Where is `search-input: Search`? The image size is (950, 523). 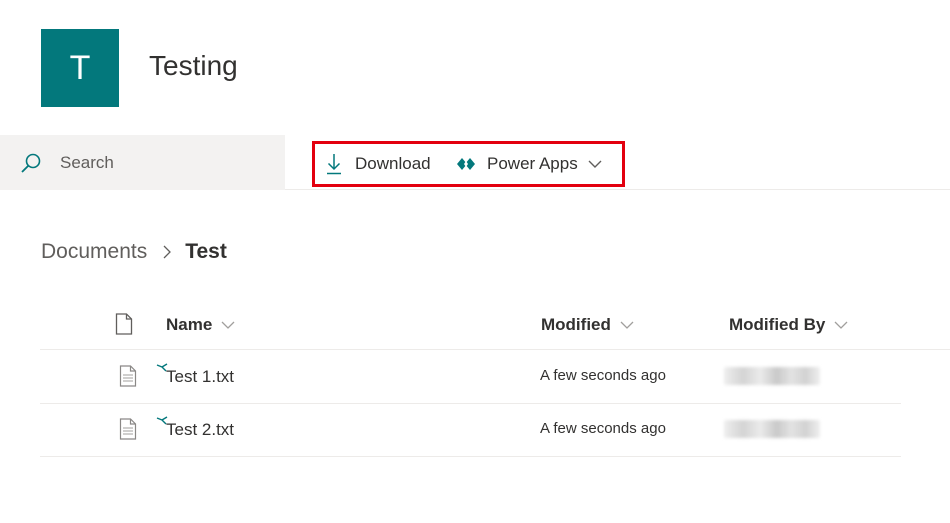
search-input: Search is located at coordinates (87, 163).